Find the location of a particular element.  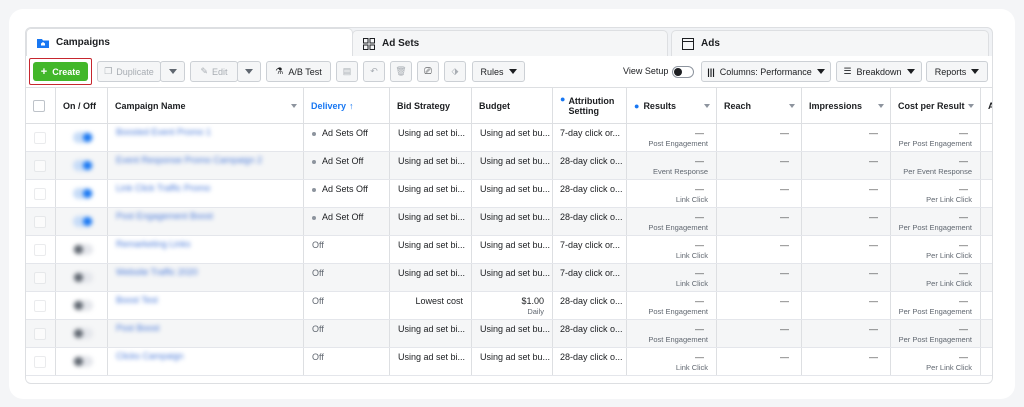

cost-per-result-cell: — Per Post Engagement is located at coordinates (936, 305).